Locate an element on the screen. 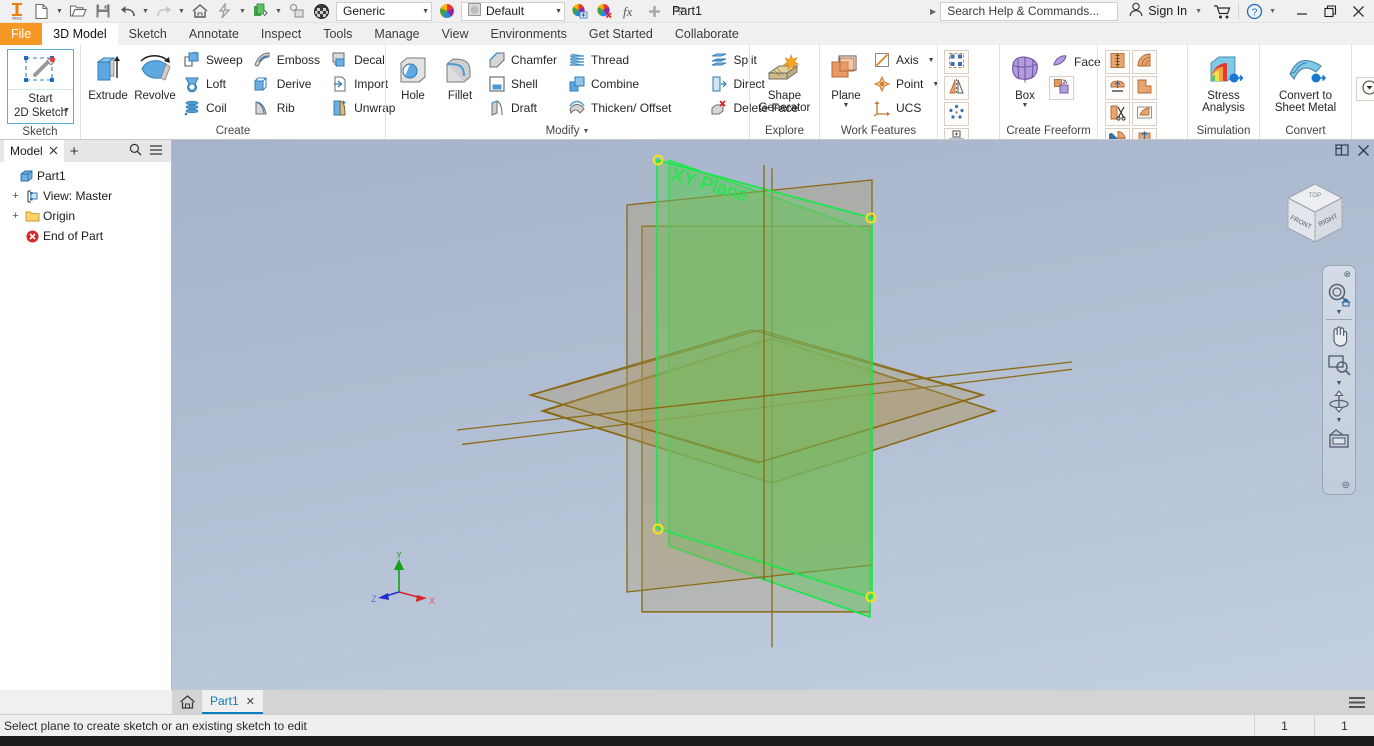 The height and width of the screenshot is (746, 1374). zoom-window-button is located at coordinates (1339, 365).